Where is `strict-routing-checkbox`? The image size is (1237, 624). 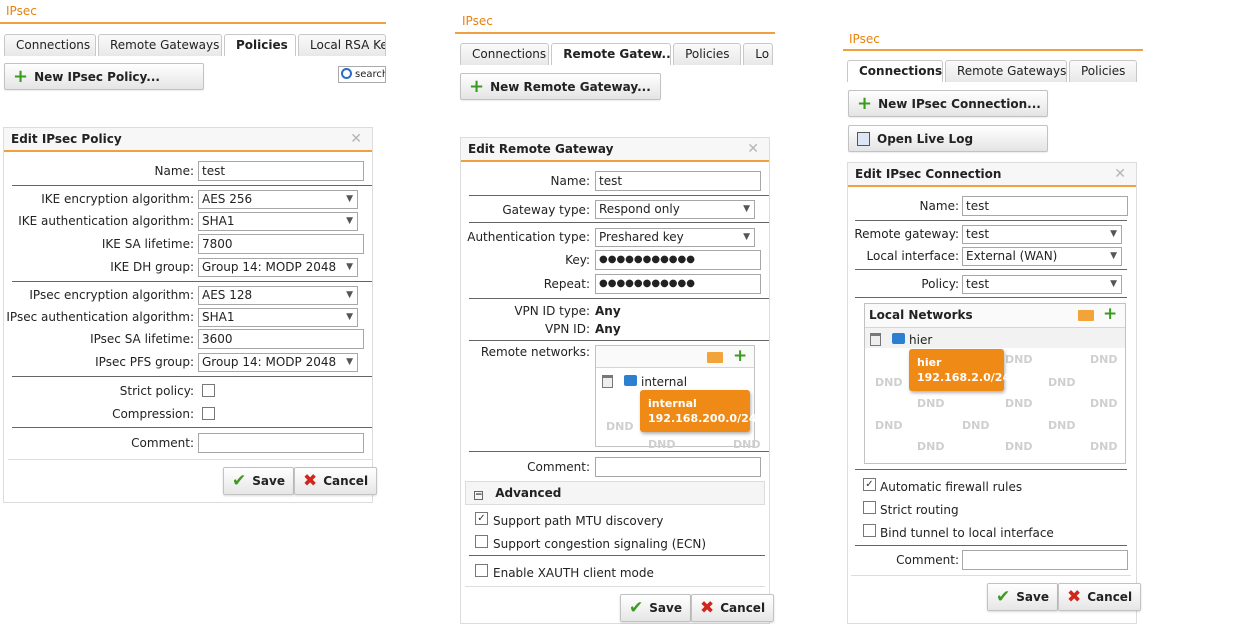
strict-routing-checkbox is located at coordinates (869, 507).